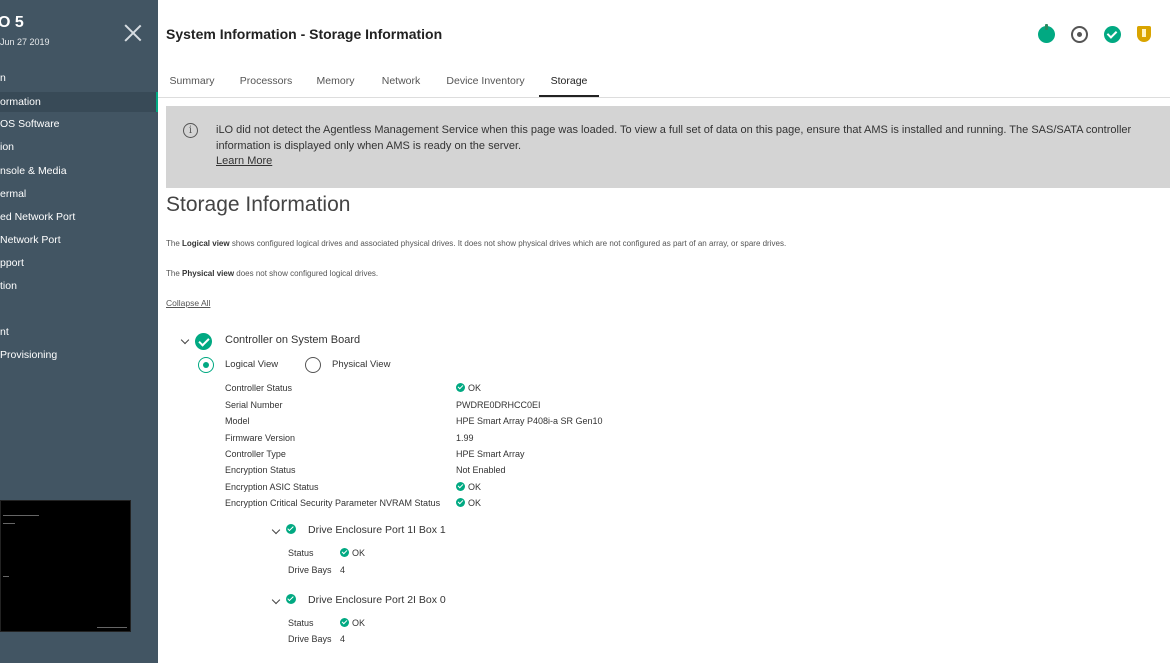 The height and width of the screenshot is (663, 1170). Describe the element at coordinates (79, 240) in the screenshot. I see `sidebar-item-shared-network-port: Network Port` at that location.